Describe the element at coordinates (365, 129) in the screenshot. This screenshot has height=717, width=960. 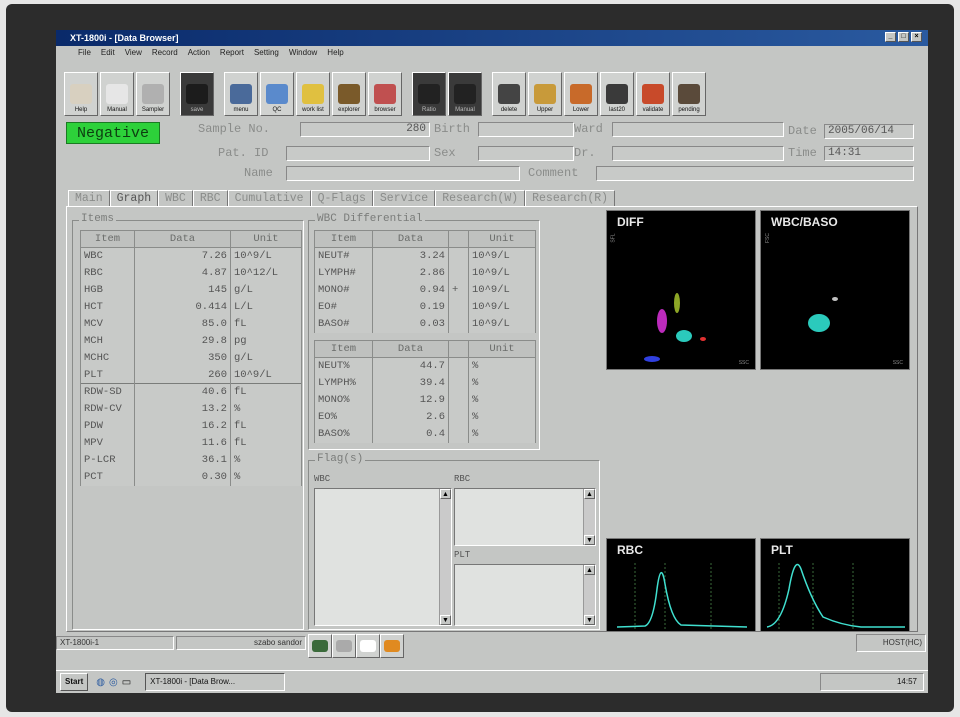
I see `sample-no-field: 280` at that location.